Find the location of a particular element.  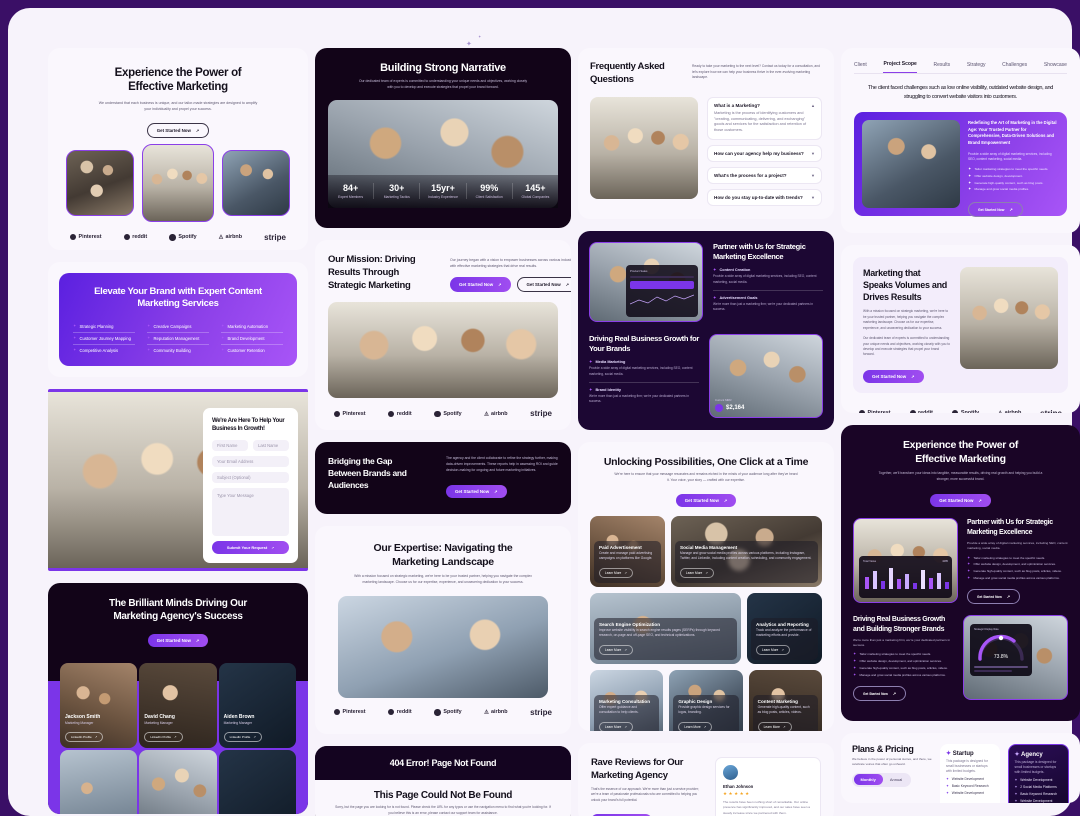

first-name-input: First Name is located at coordinates (230, 446).